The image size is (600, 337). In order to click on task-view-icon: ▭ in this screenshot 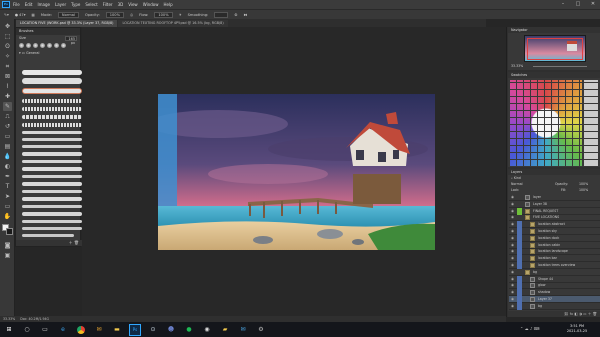, I will do `click(45, 330)`.